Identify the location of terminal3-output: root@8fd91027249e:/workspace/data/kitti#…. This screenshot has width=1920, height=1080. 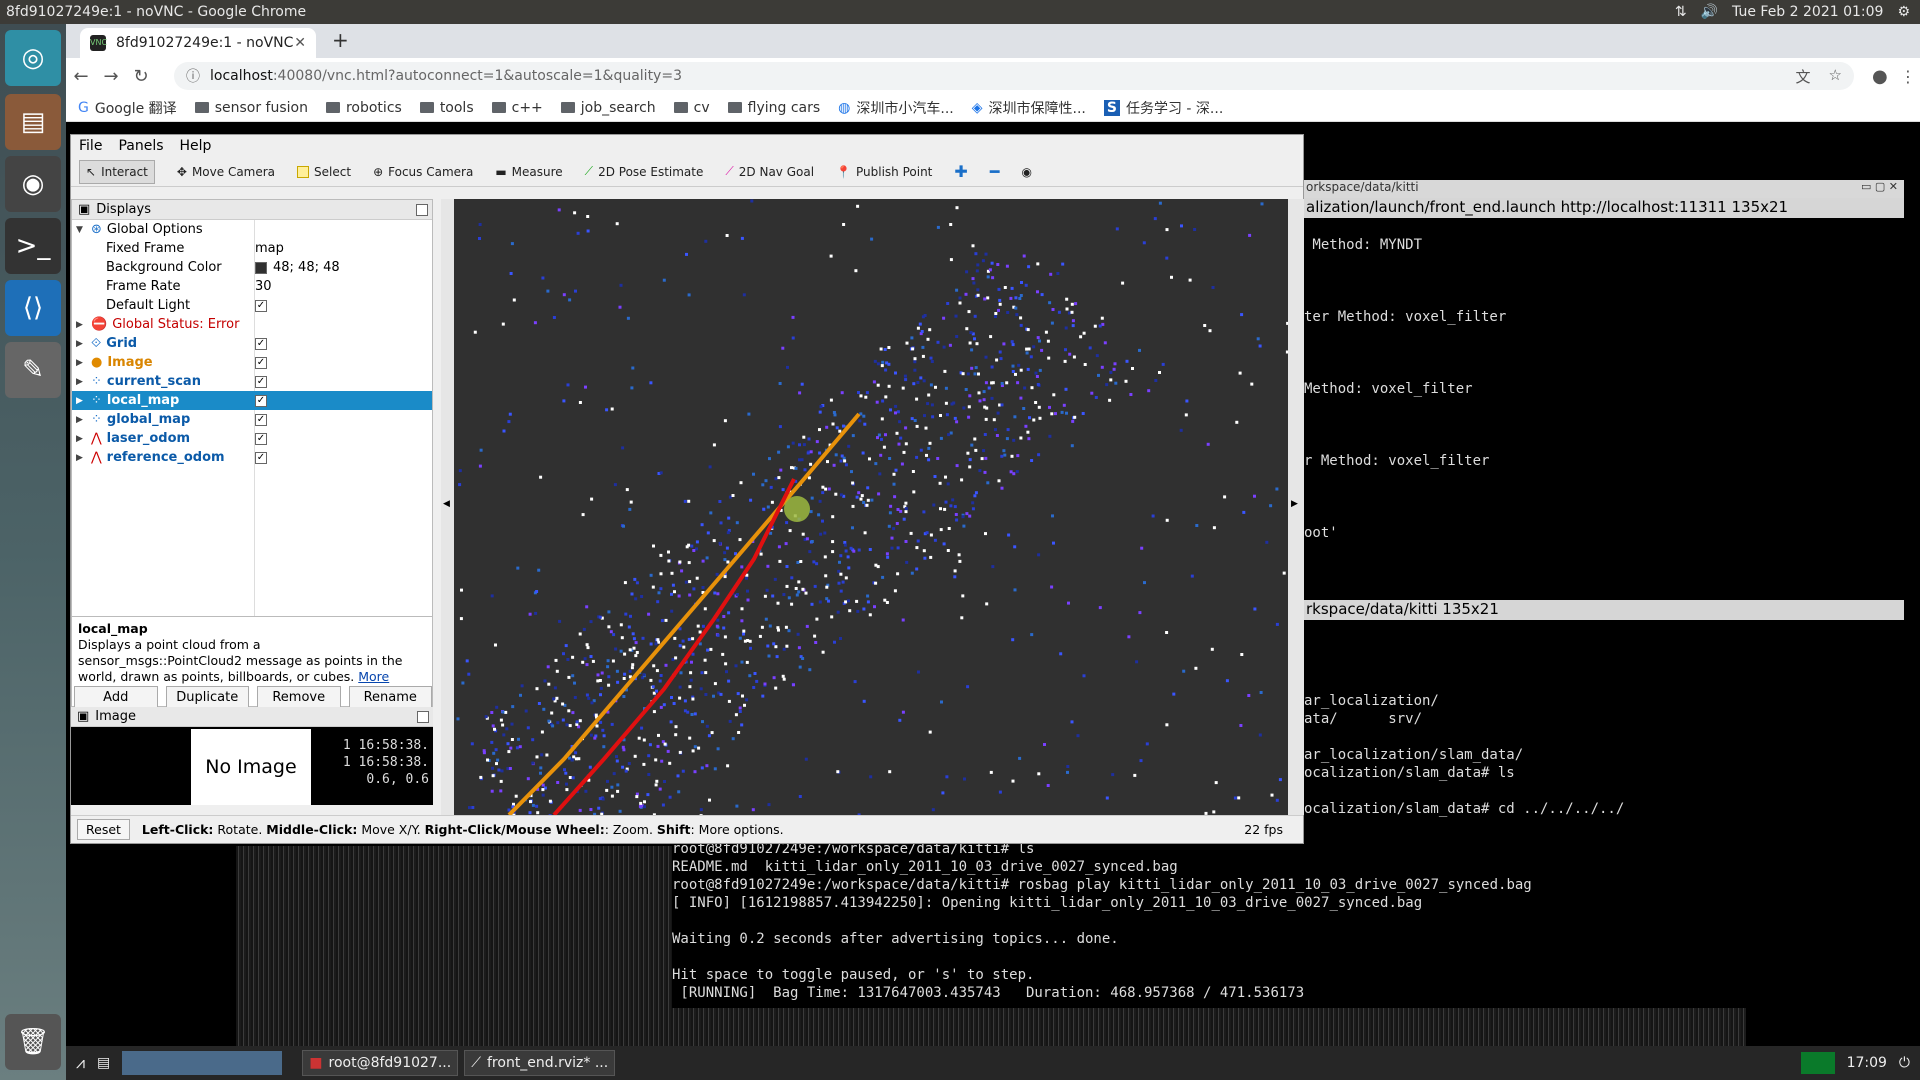
(1286, 924).